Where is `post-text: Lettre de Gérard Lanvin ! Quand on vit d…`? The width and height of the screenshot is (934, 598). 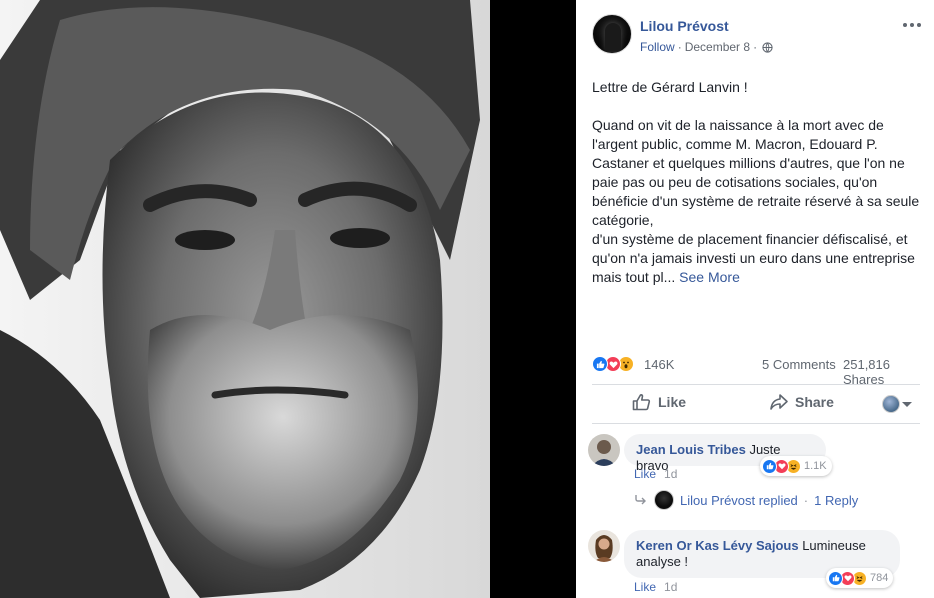 post-text: Lettre de Gérard Lanvin ! Quand on vit d… is located at coordinates (757, 192).